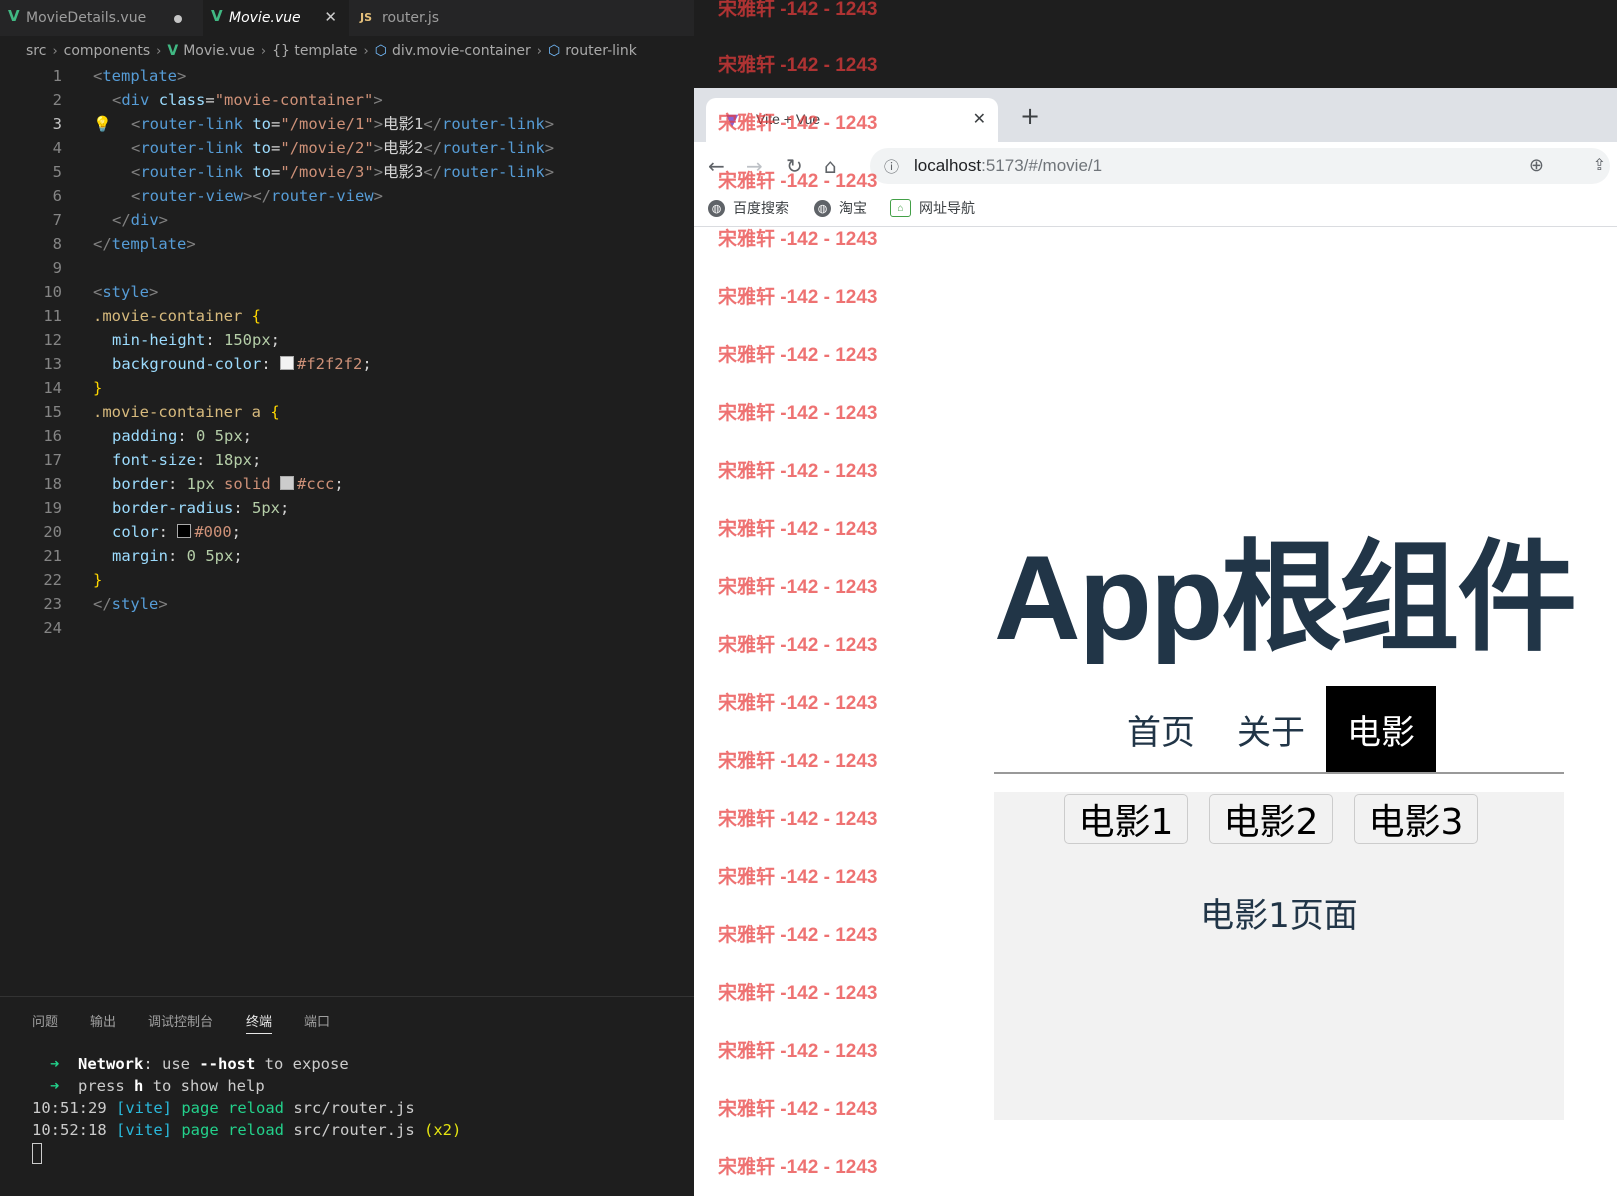 The height and width of the screenshot is (1196, 1617). I want to click on bookmark-taobao: ◍ 淘宝, so click(840, 208).